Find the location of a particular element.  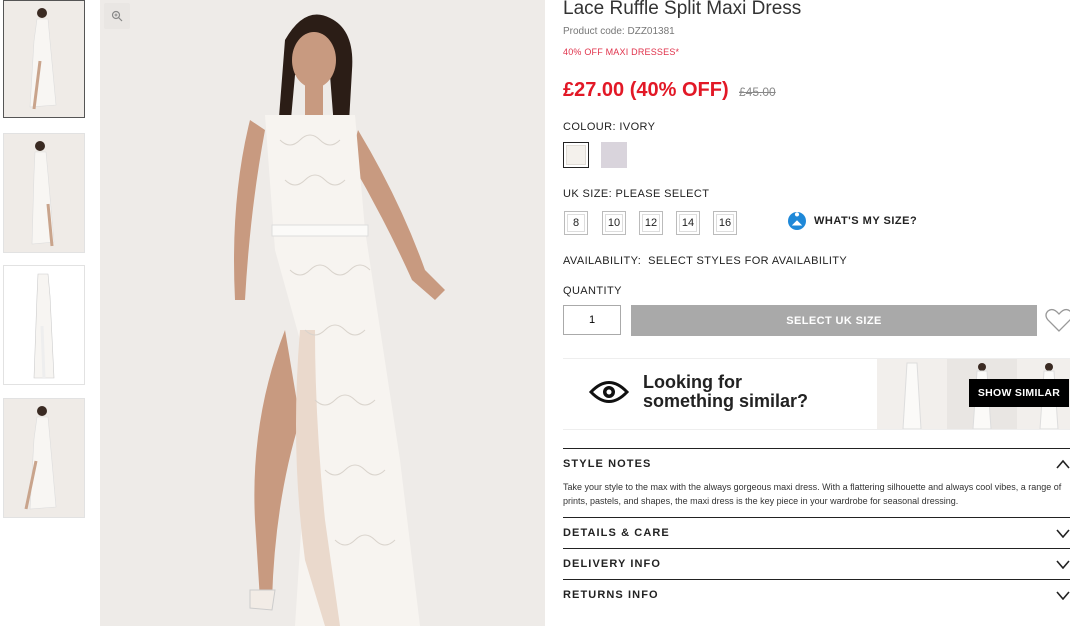

size-label: UK SIZE: PLEASE SELECT is located at coordinates (636, 194).